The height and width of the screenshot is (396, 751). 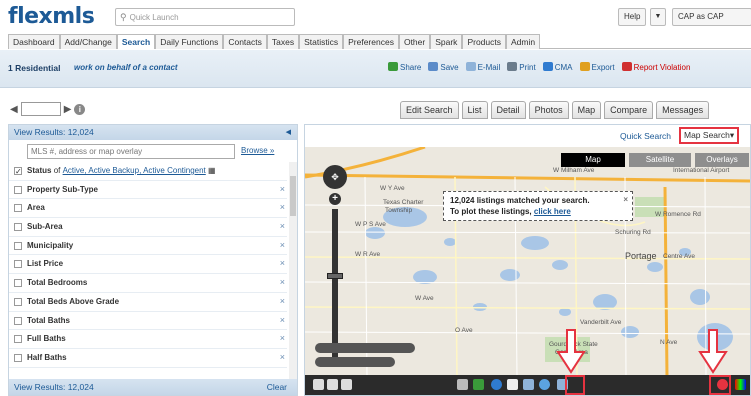 I want to click on draw-icon, so click(x=512, y=384).